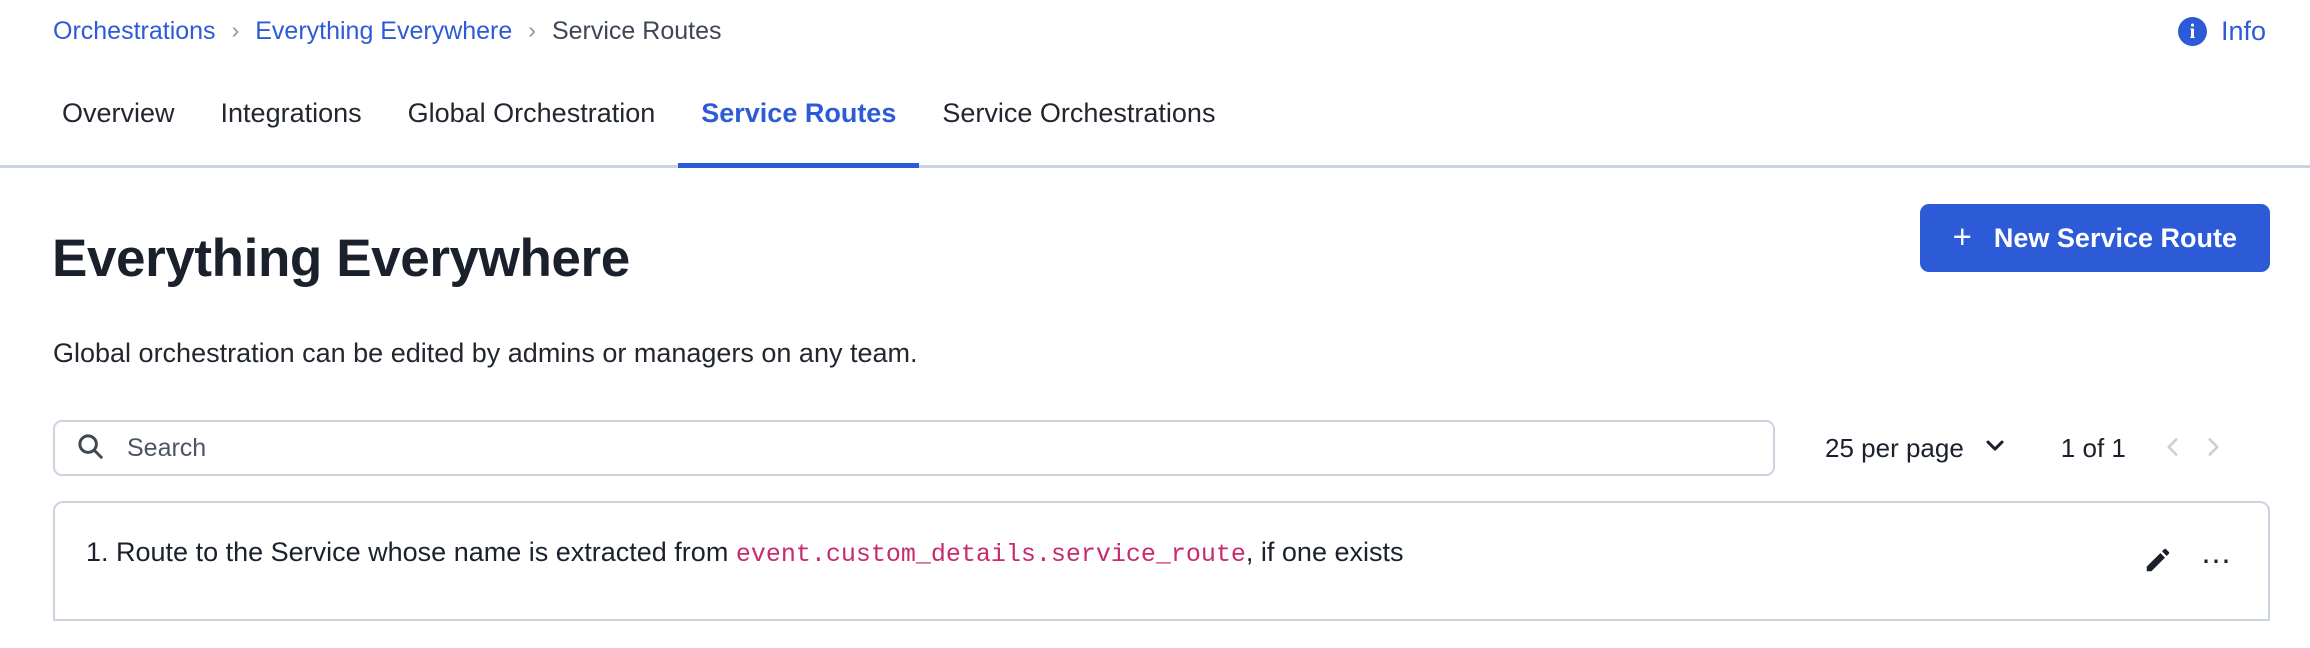 The image size is (2310, 648). What do you see at coordinates (2187, 555) in the screenshot?
I see `row-actions: ⋯` at bounding box center [2187, 555].